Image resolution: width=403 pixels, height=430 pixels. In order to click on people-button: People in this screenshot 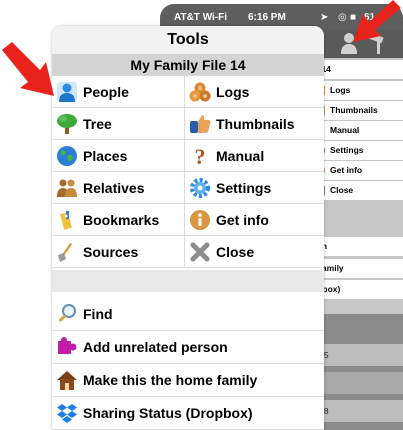, I will do `click(118, 92)`.